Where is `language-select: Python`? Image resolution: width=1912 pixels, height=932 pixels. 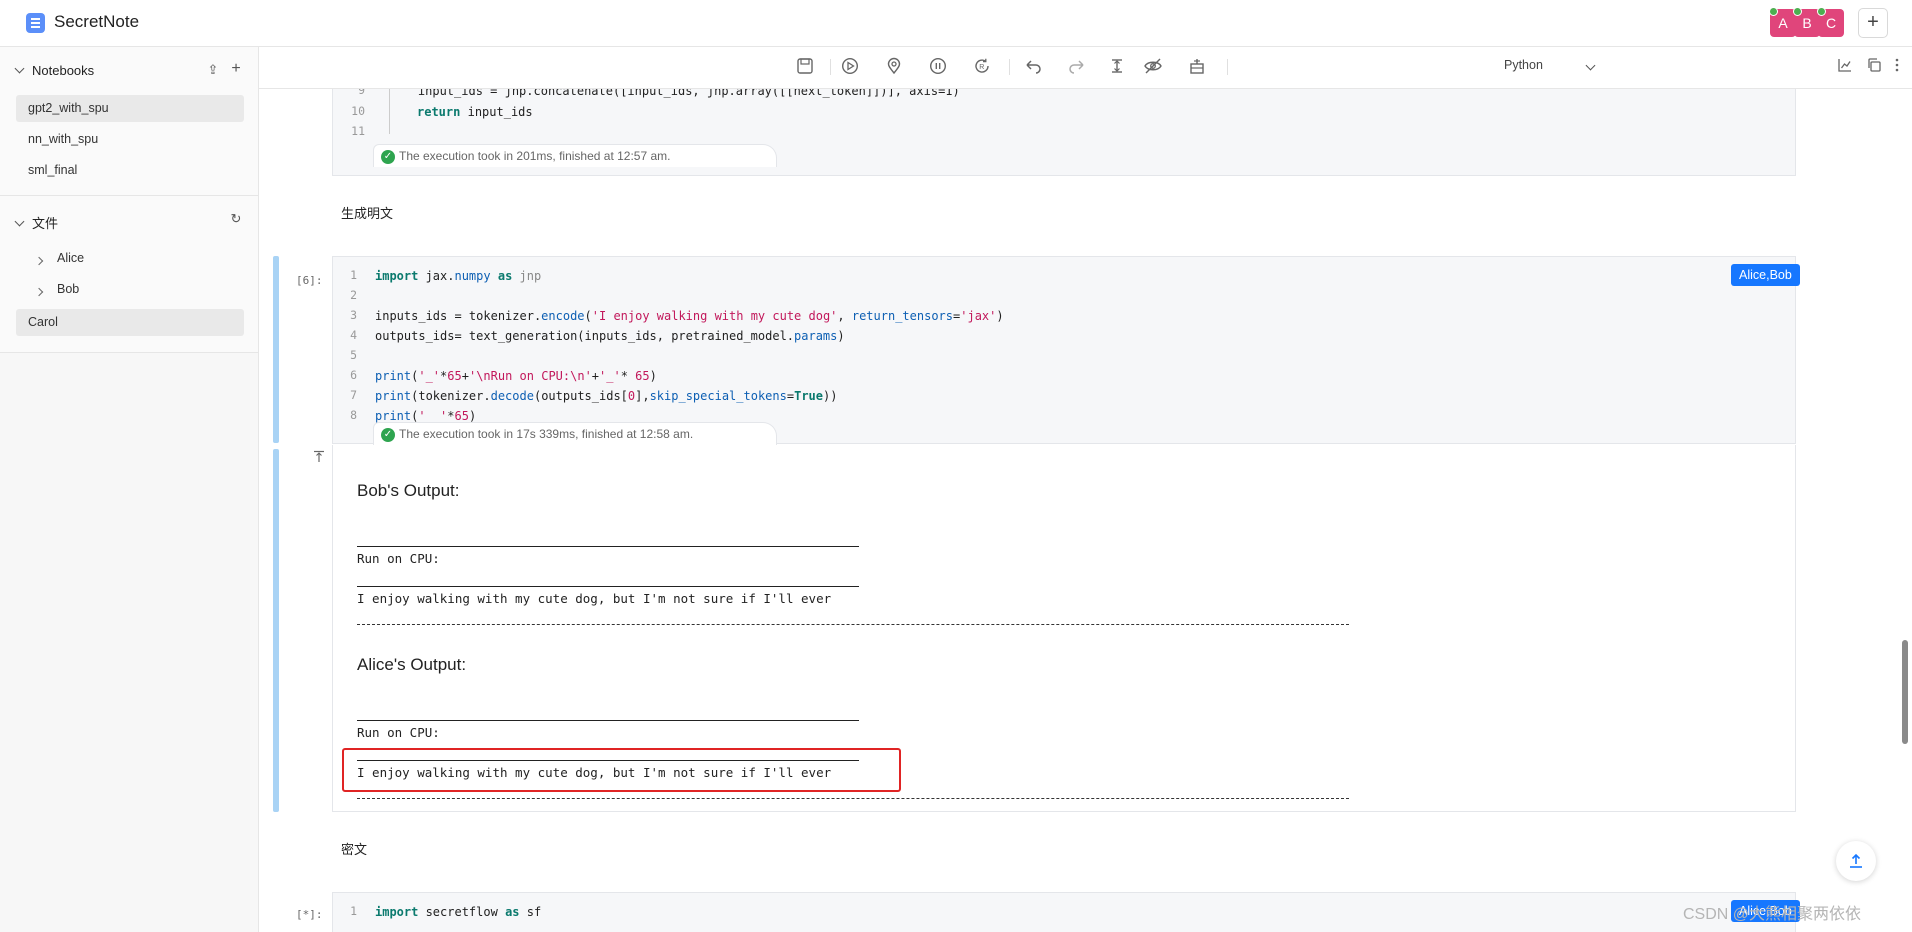
language-select: Python is located at coordinates (1523, 65).